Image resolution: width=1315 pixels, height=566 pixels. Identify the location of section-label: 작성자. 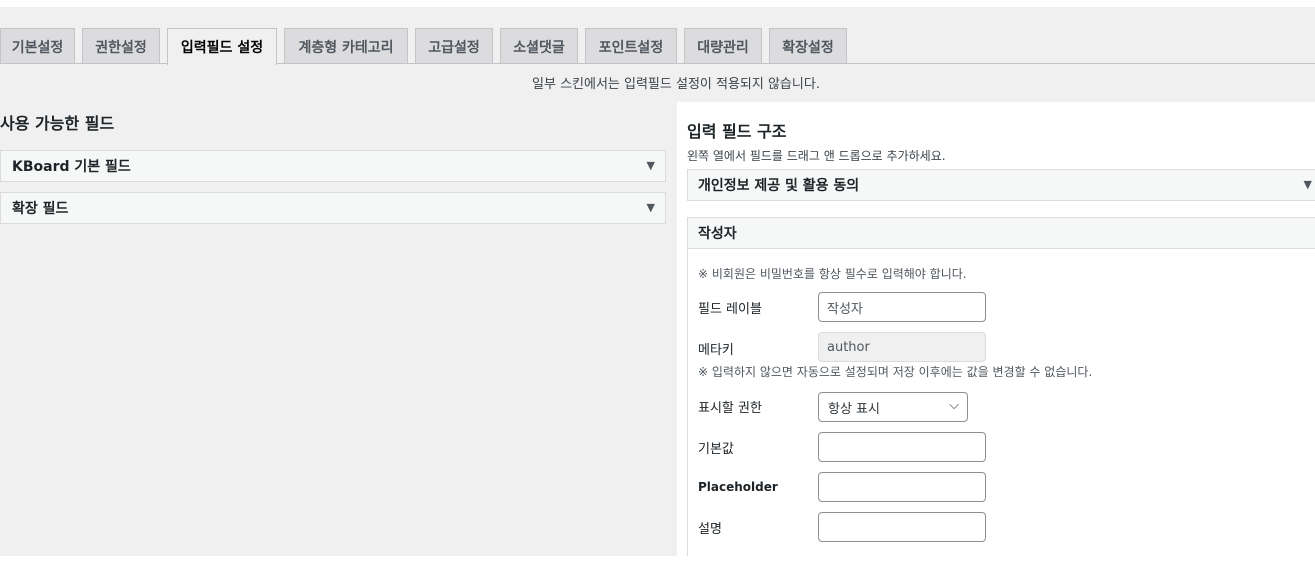
(717, 234).